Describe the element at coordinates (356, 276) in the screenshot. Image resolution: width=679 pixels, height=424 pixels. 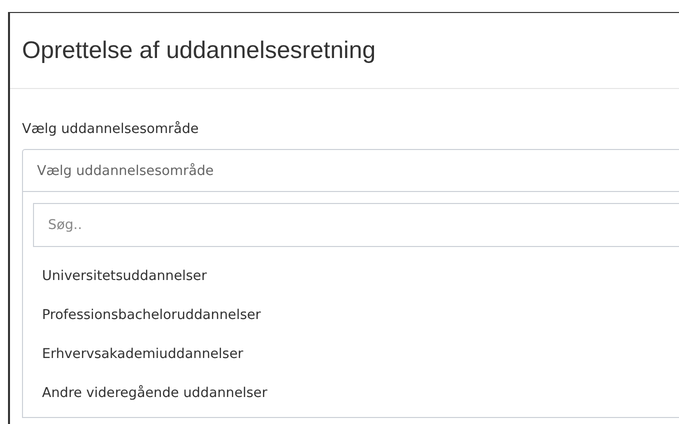
I see `dropdown-option: Universitetsuddannelser` at that location.